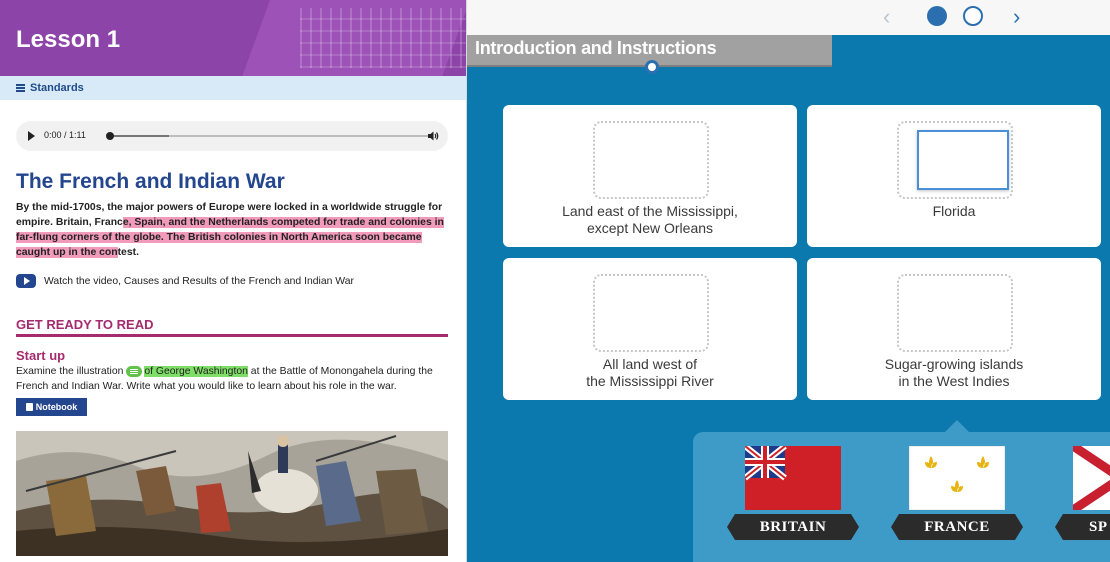  Describe the element at coordinates (68, 39) in the screenshot. I see `lesson-title: Lesson 1` at that location.